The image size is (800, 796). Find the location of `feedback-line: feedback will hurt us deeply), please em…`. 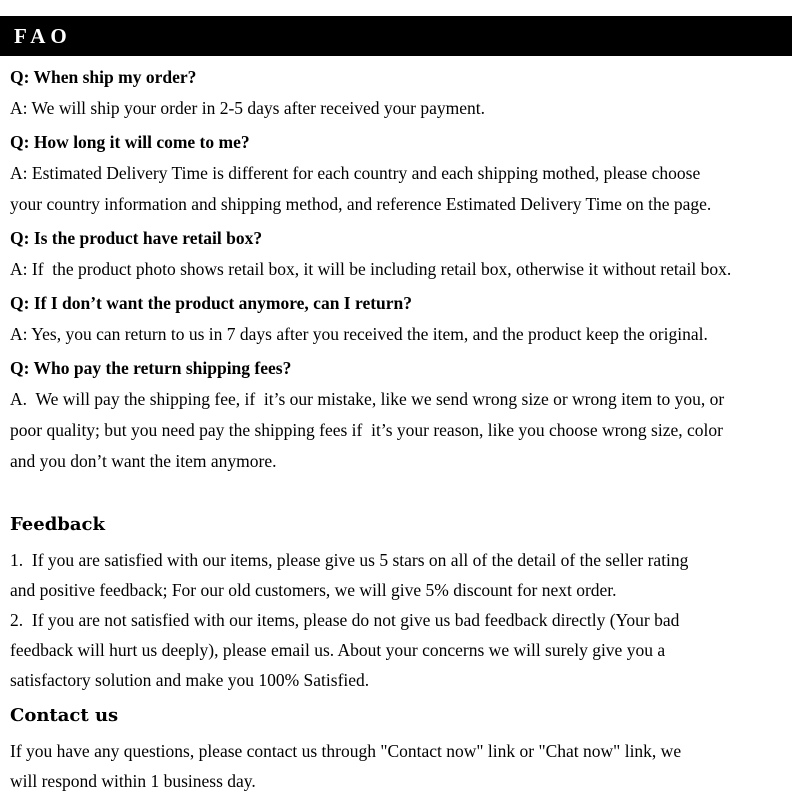

feedback-line: feedback will hurt us deeply), please em… is located at coordinates (338, 650).